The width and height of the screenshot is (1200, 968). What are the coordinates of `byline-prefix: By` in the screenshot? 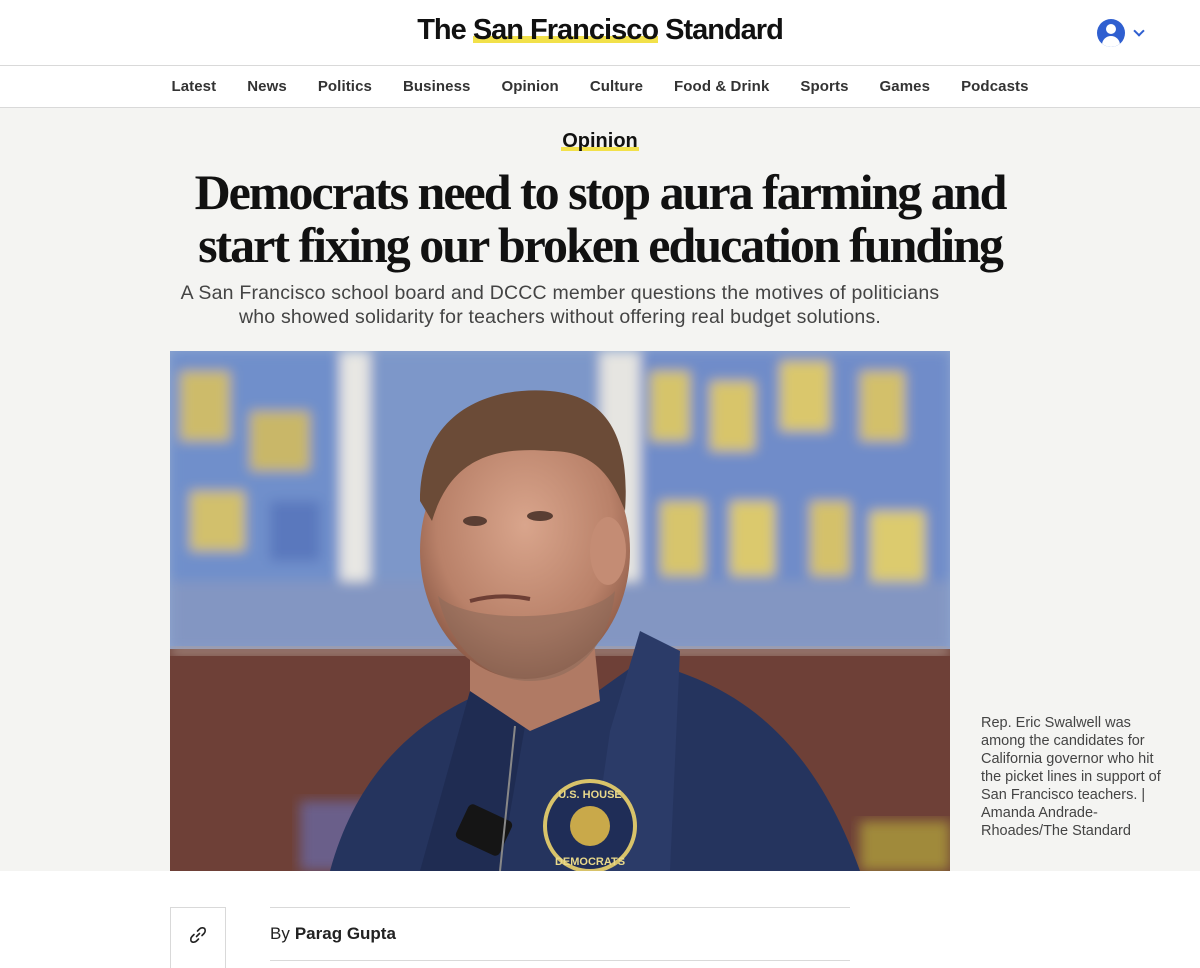 It's located at (280, 933).